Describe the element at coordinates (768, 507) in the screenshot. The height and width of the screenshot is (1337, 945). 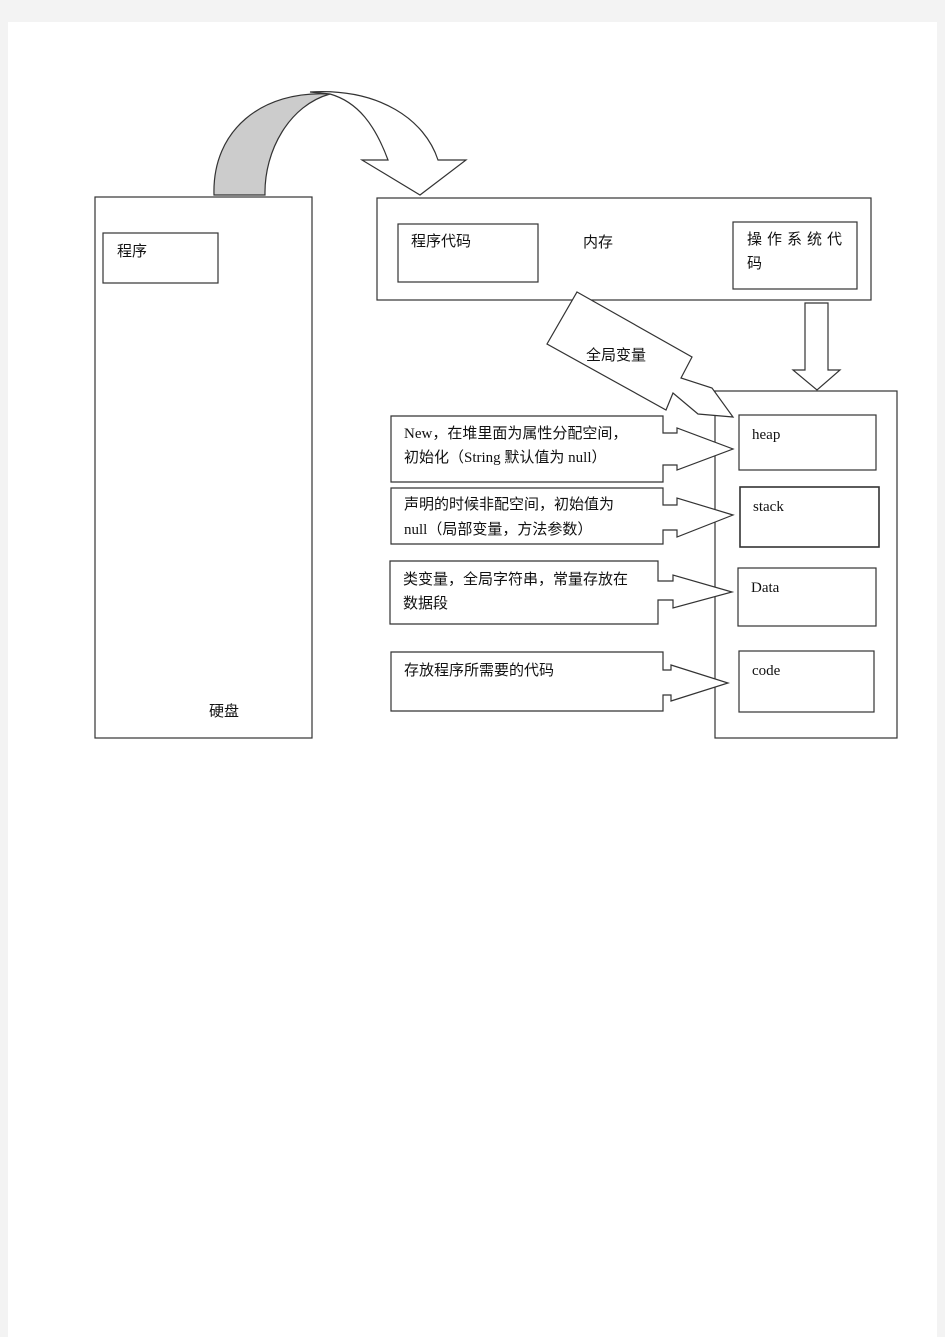
I see `stack-label: stack` at that location.